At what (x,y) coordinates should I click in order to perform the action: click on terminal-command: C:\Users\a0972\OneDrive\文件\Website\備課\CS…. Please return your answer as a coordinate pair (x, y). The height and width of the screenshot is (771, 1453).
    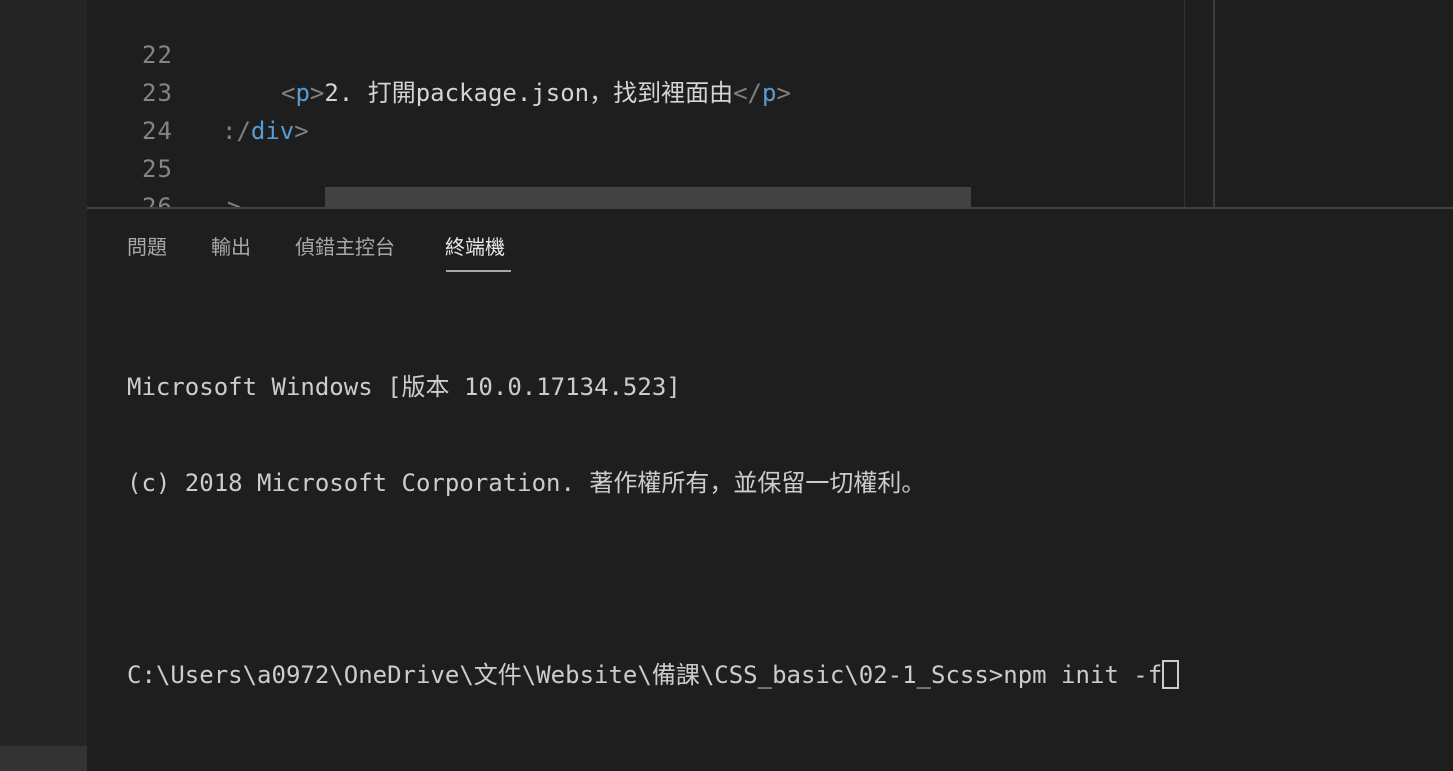
    Looking at the image, I should click on (645, 675).